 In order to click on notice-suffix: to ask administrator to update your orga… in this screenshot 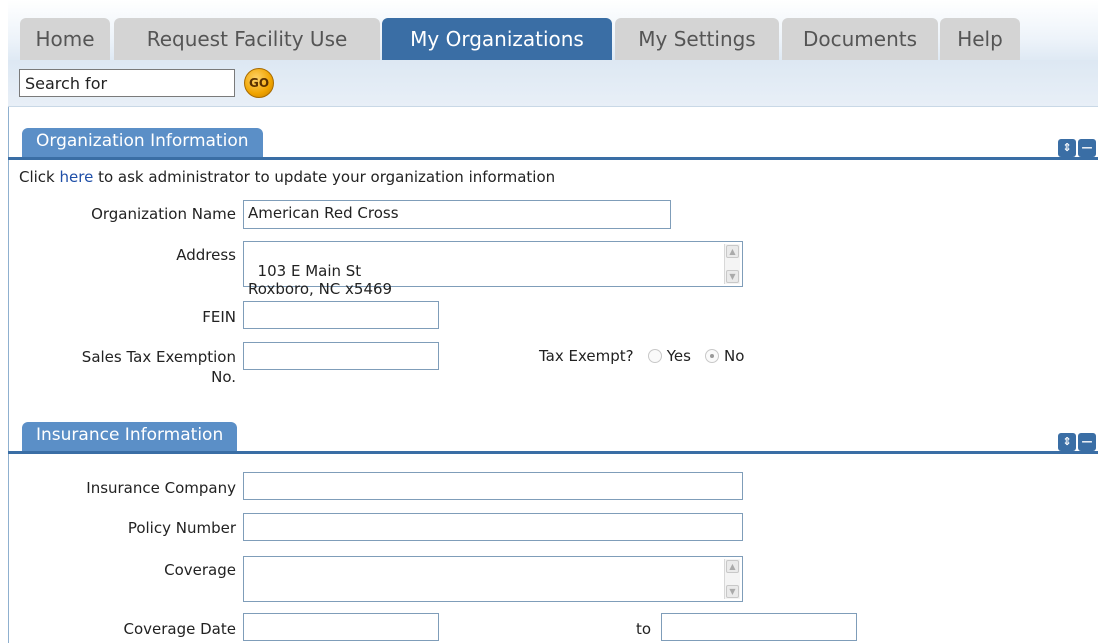, I will do `click(324, 177)`.